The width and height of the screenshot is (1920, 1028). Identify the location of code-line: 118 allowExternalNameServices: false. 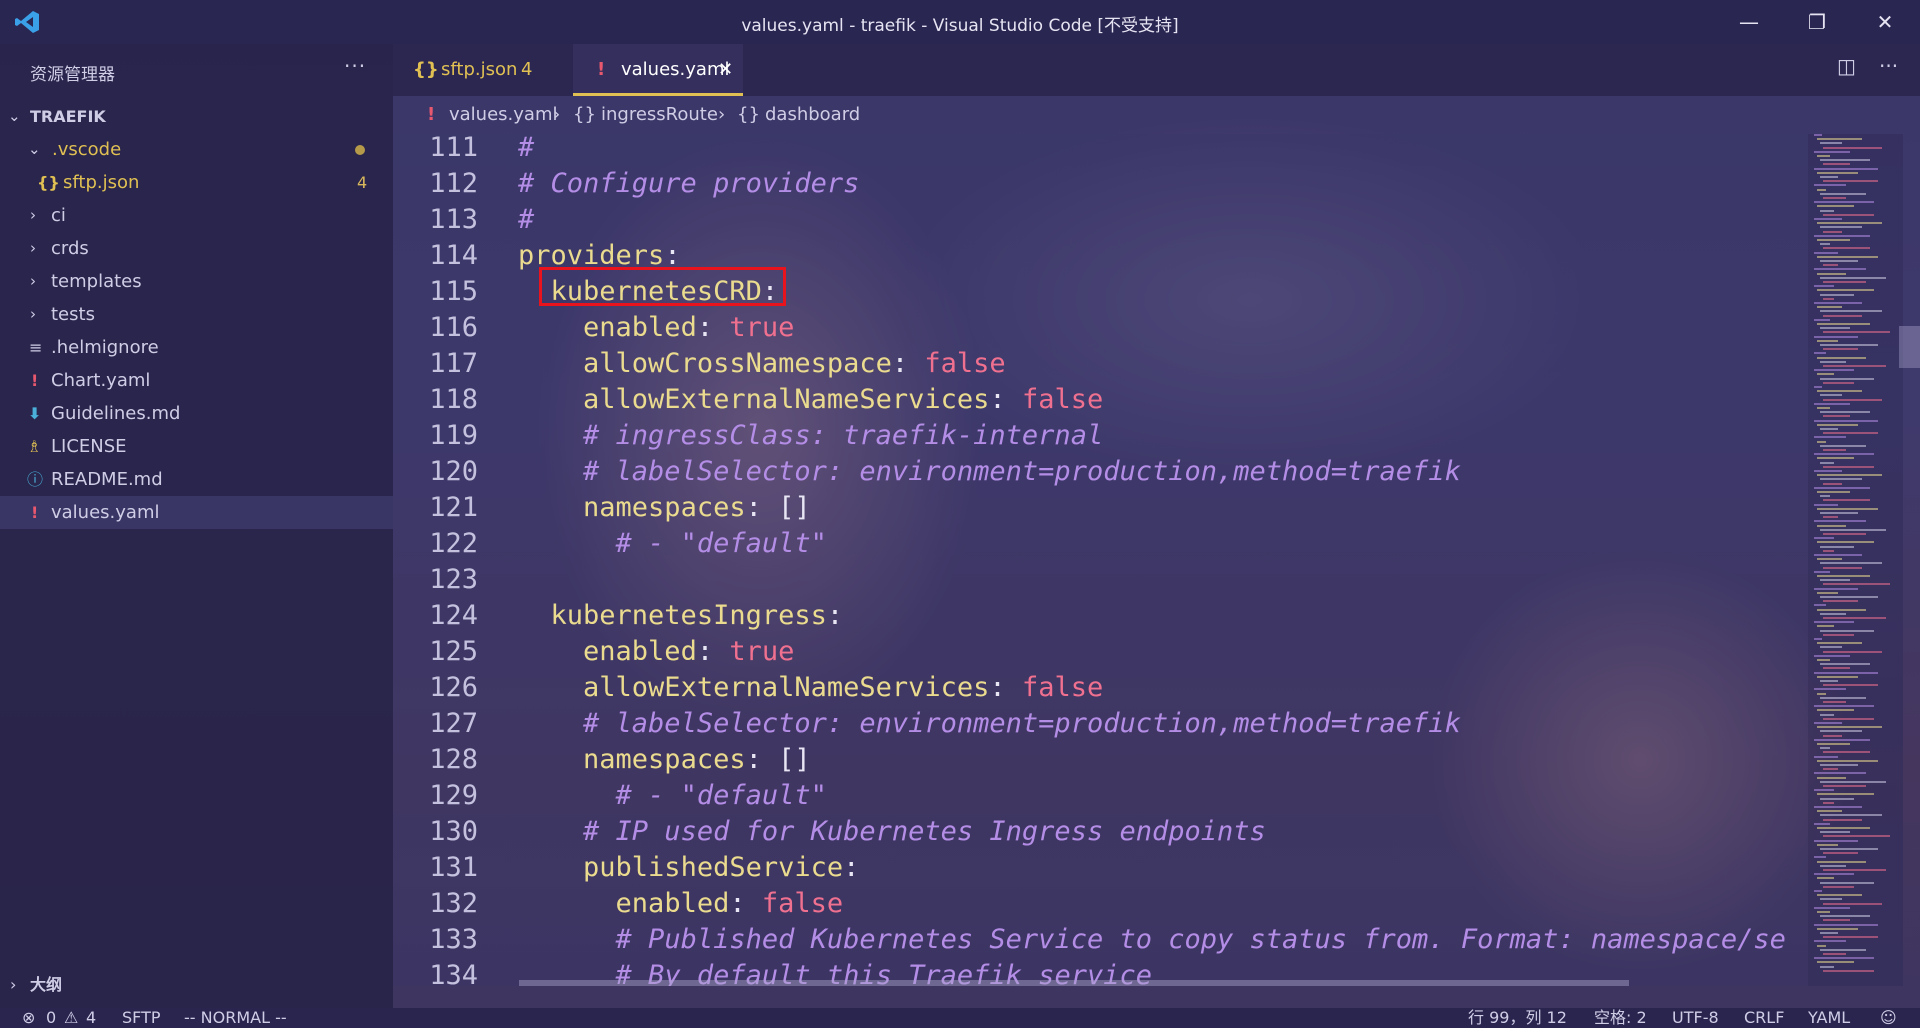
(1100, 400).